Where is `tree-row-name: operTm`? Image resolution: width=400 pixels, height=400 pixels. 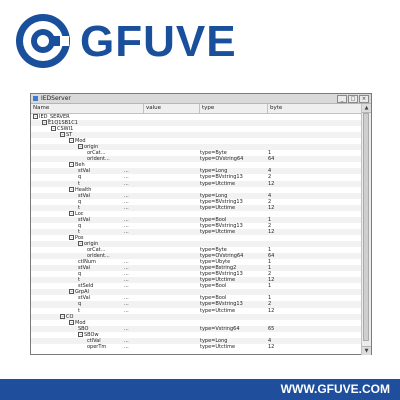 tree-row-name: operTm is located at coordinates (96, 347).